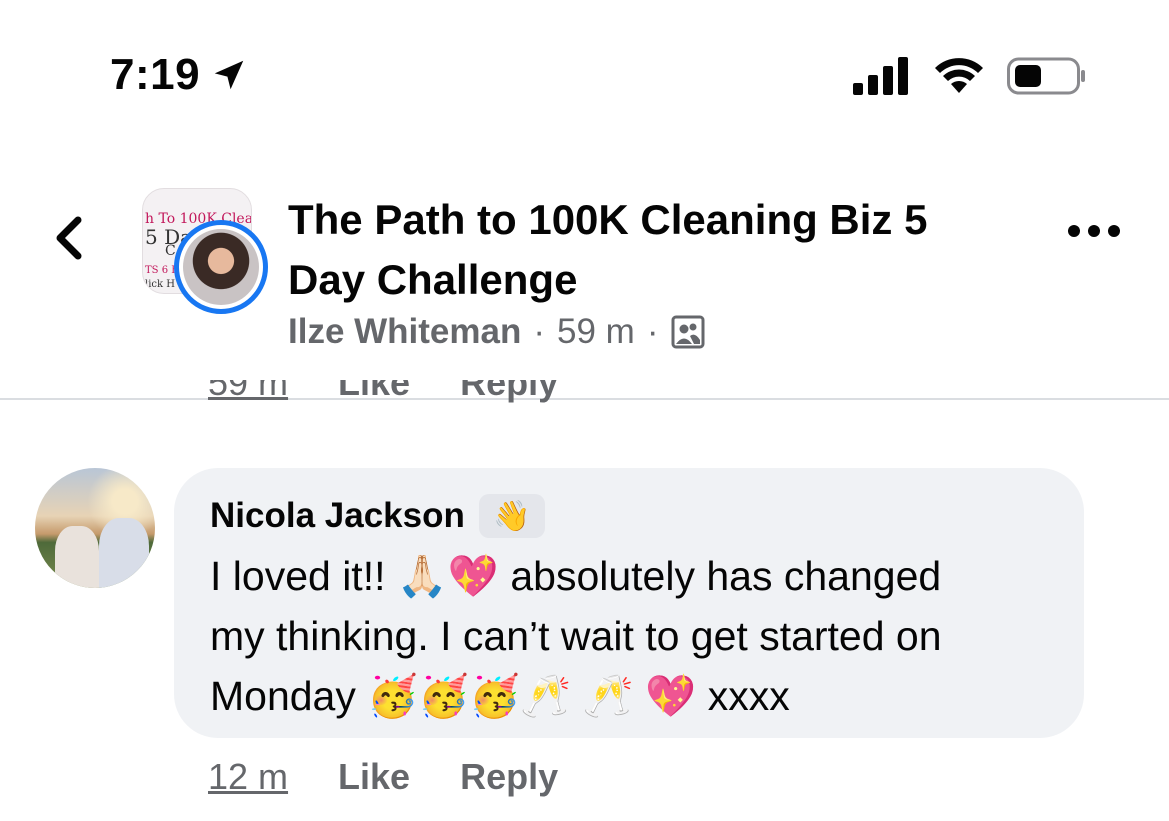 This screenshot has width=1169, height=821. I want to click on author-photo, so click(221, 267).